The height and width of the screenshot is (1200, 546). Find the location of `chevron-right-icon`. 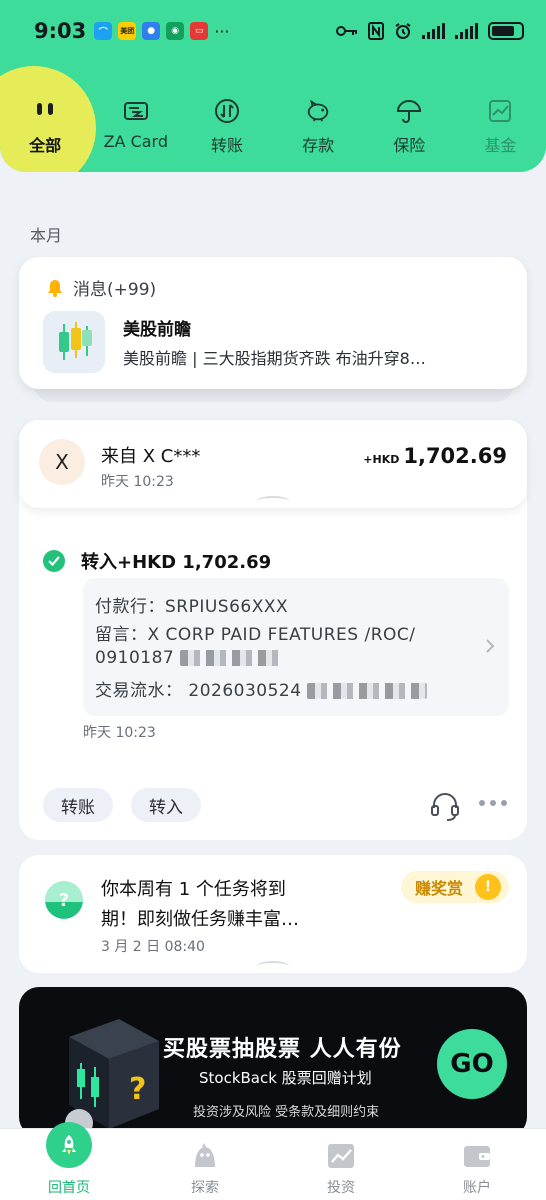

chevron-right-icon is located at coordinates (490, 646).